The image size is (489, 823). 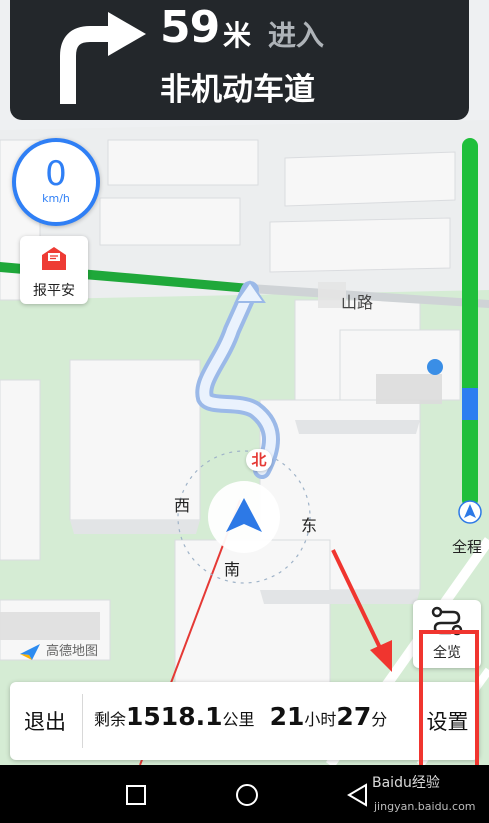 What do you see at coordinates (358, 795) in the screenshot?
I see `back-icon` at bounding box center [358, 795].